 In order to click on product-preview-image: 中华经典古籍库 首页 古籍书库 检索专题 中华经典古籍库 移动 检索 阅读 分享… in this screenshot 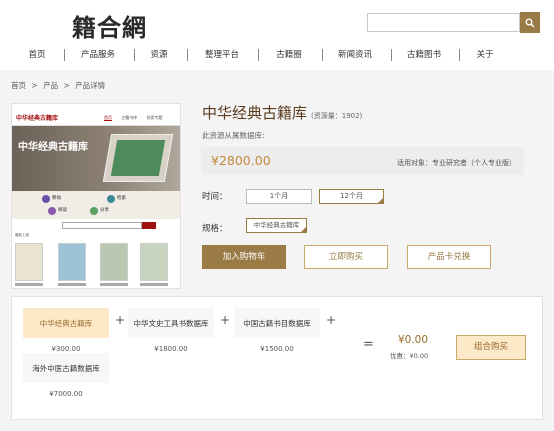, I will do `click(96, 196)`.